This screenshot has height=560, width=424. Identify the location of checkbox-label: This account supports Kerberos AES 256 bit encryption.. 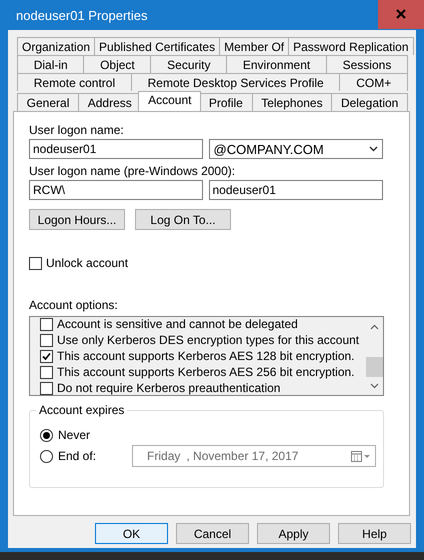
(205, 372).